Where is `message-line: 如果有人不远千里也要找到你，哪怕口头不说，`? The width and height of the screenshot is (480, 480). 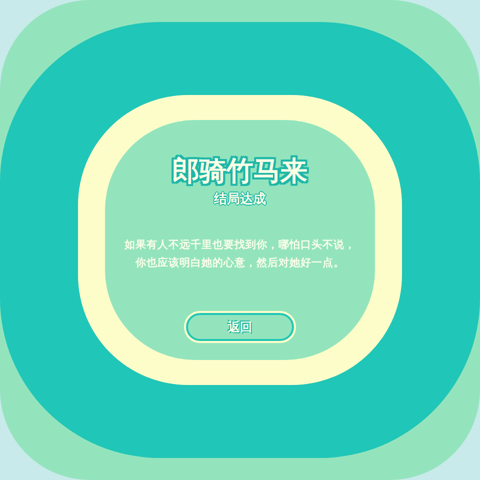 message-line: 如果有人不远千里也要找到你，哪怕口头不说， is located at coordinates (240, 245).